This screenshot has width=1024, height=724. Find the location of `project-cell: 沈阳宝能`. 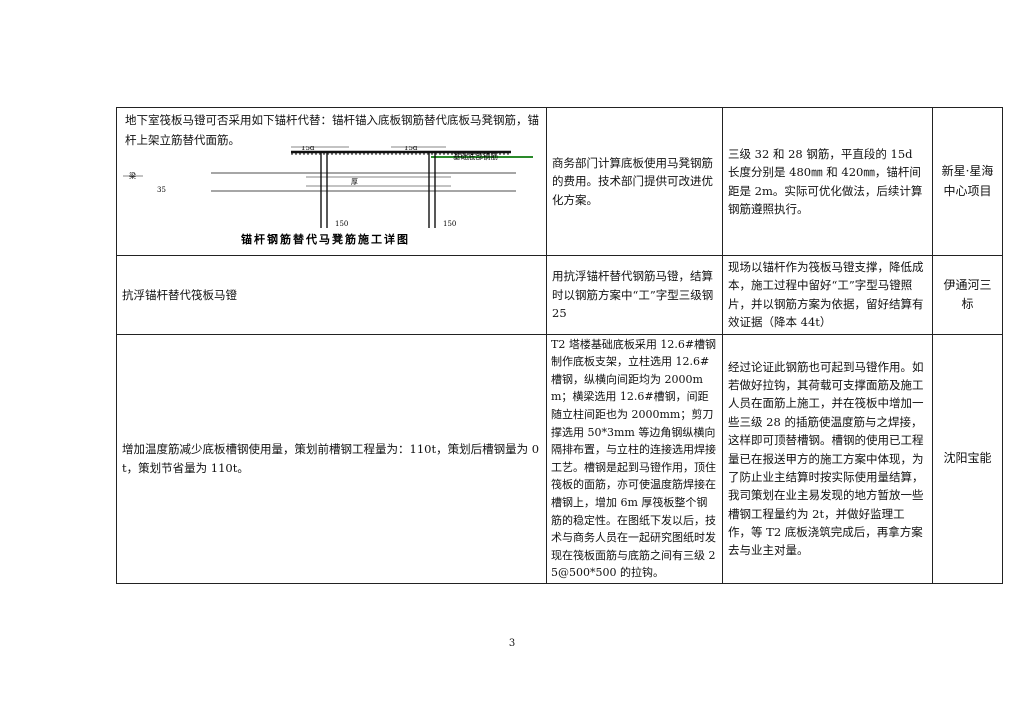

project-cell: 沈阳宝能 is located at coordinates (967, 458).